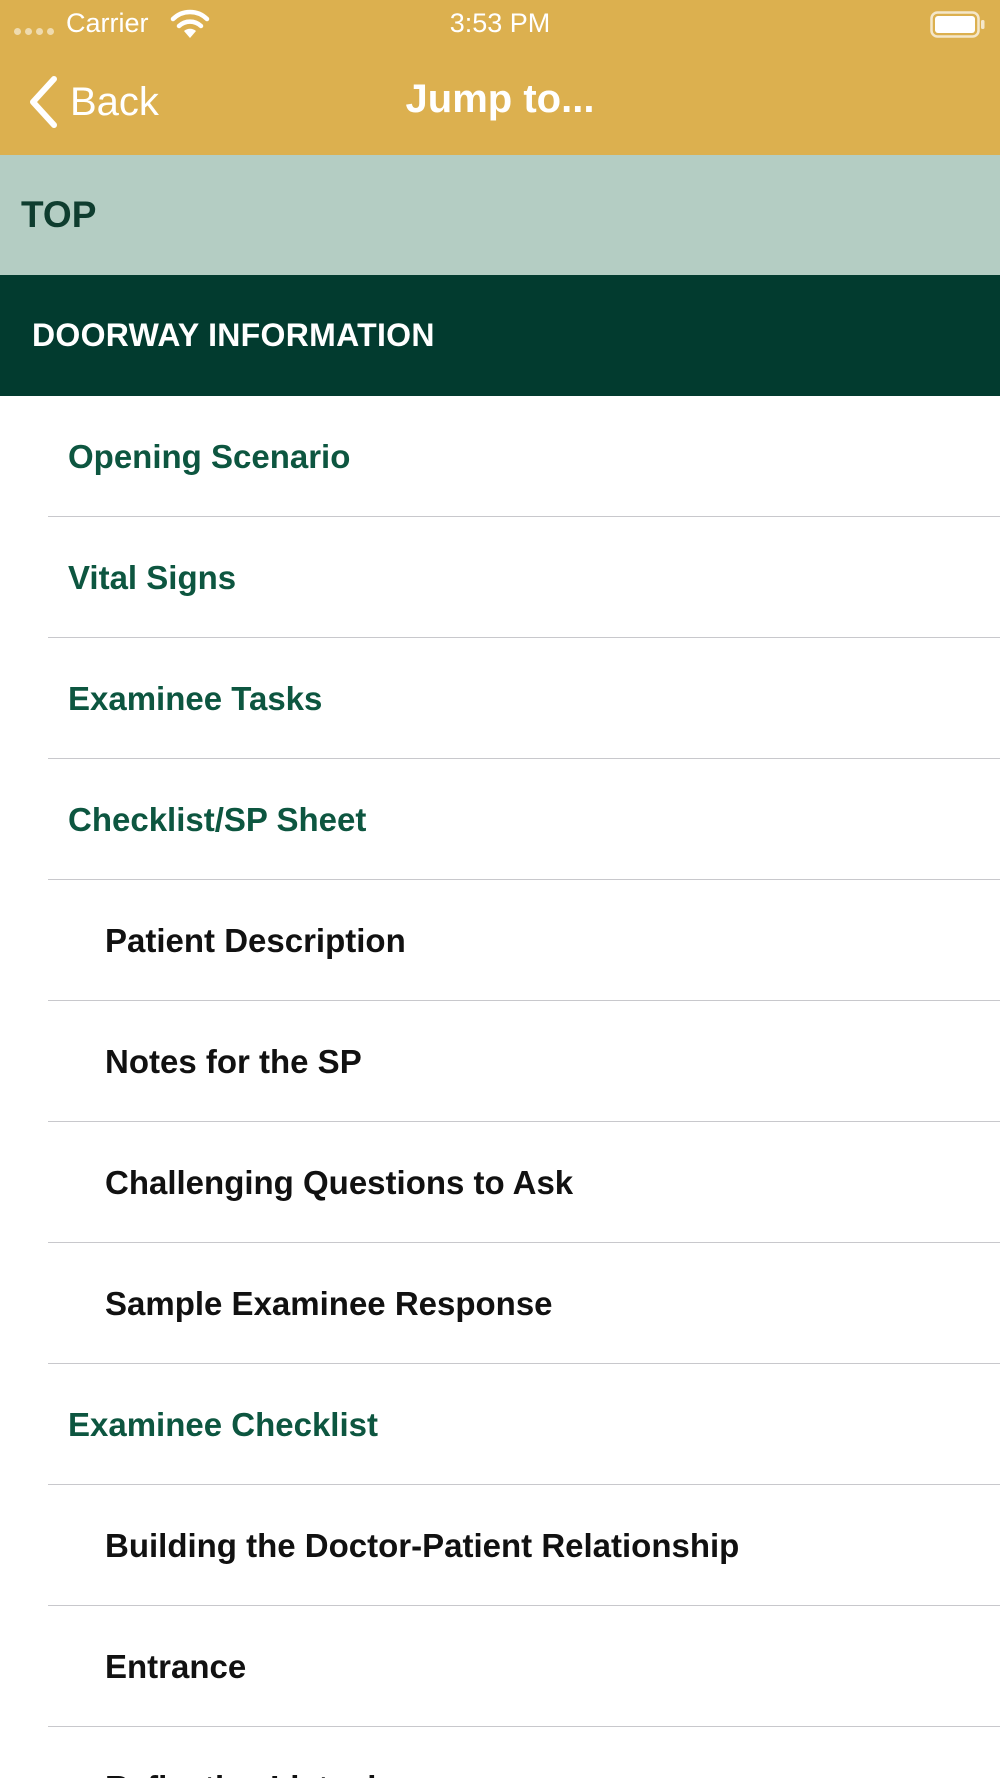 This screenshot has width=1000, height=1778. I want to click on list-item: Opening Scenario, so click(500, 456).